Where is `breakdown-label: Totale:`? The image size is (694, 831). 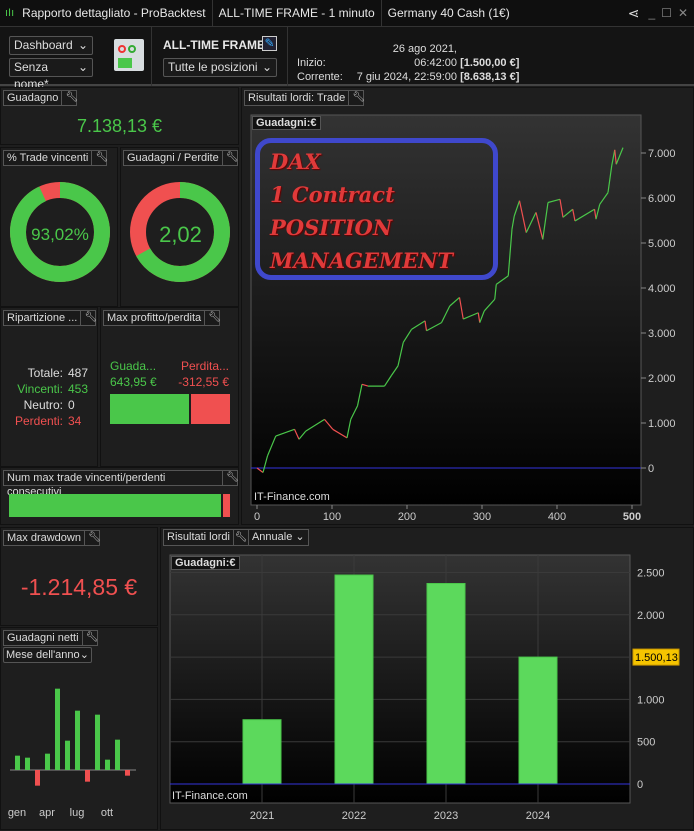 breakdown-label: Totale: is located at coordinates (45, 373).